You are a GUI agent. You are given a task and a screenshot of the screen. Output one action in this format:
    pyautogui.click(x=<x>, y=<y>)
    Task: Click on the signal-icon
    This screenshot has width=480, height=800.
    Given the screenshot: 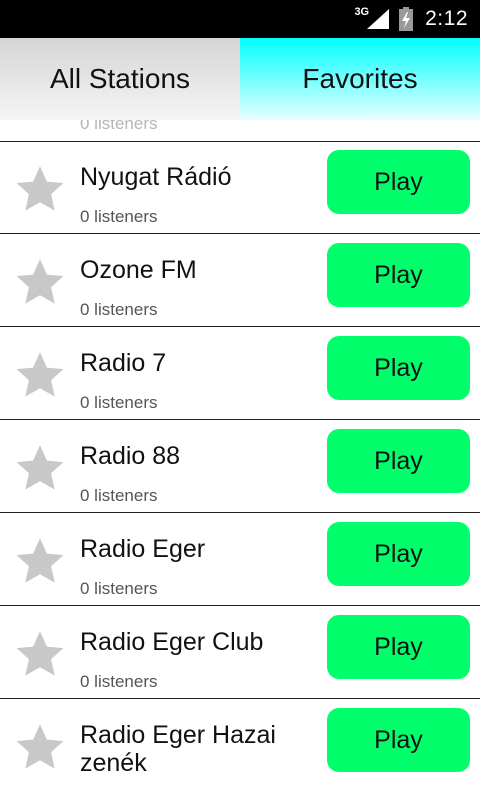 What is the action you would take?
    pyautogui.click(x=378, y=19)
    